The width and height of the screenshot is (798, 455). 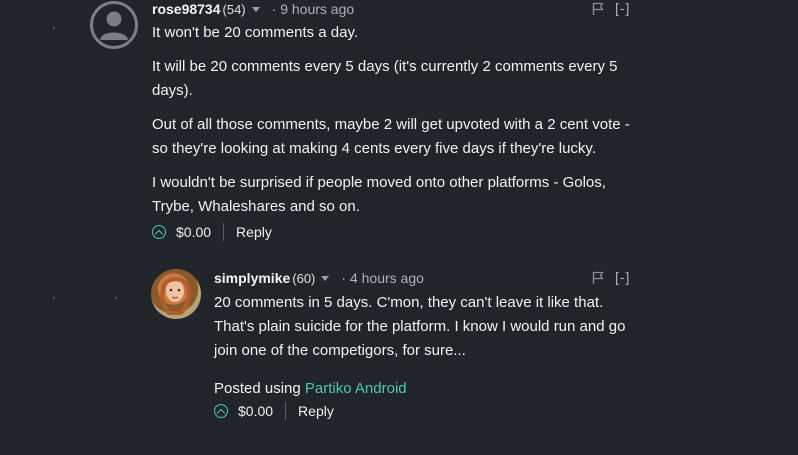 What do you see at coordinates (382, 278) in the screenshot?
I see `timestamp: · 4 hours ago` at bounding box center [382, 278].